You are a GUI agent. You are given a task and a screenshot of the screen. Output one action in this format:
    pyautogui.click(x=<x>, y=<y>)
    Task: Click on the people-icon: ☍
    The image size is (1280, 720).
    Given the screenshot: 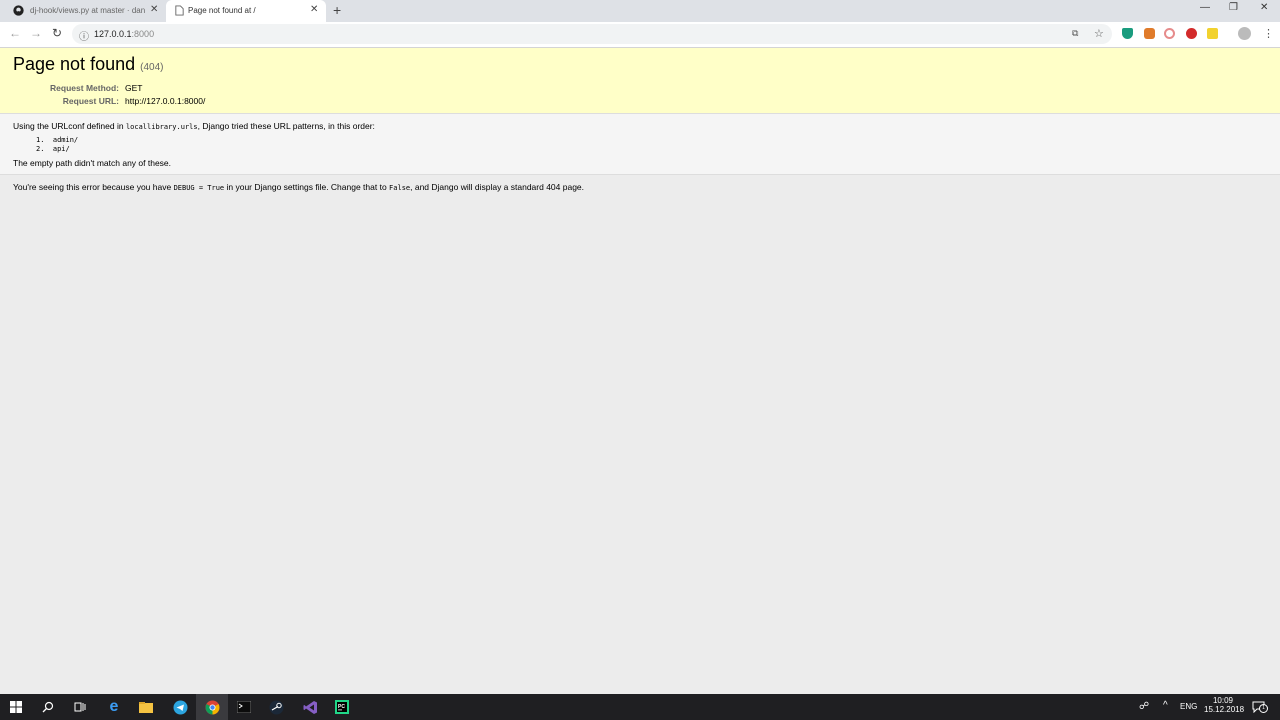 What is the action you would take?
    pyautogui.click(x=1144, y=706)
    